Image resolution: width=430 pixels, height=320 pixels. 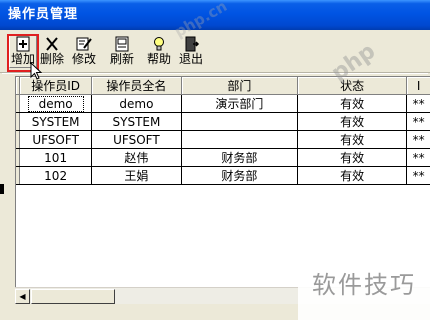 I want to click on scroll-left-button: ◀, so click(x=22, y=296).